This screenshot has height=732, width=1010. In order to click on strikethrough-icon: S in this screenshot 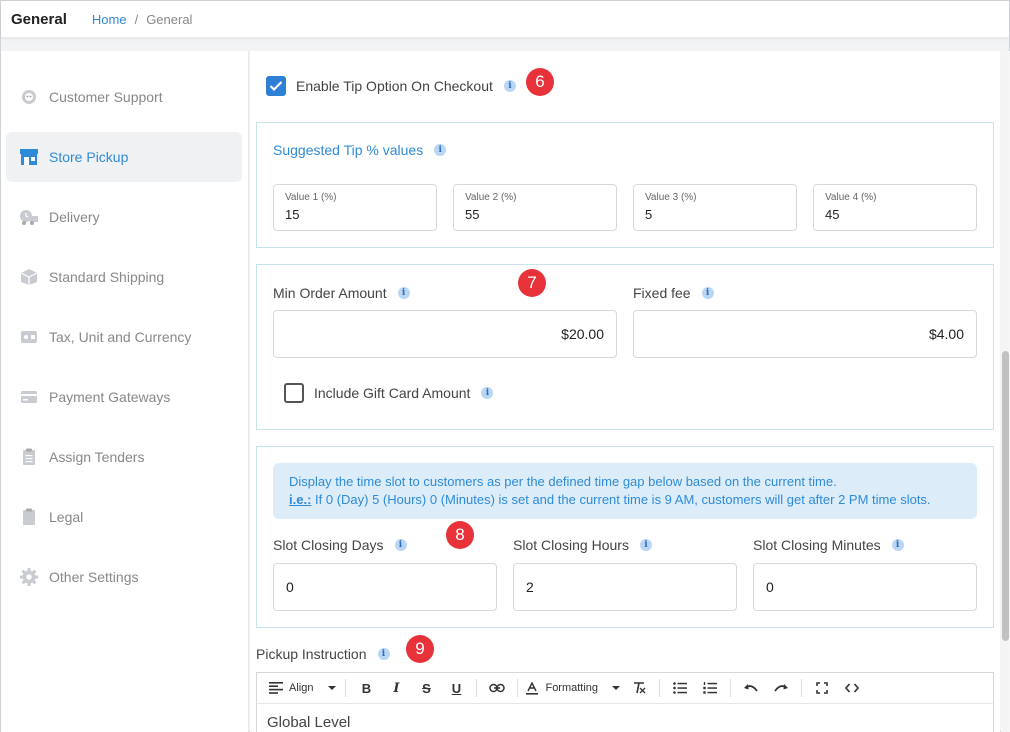, I will do `click(426, 688)`.